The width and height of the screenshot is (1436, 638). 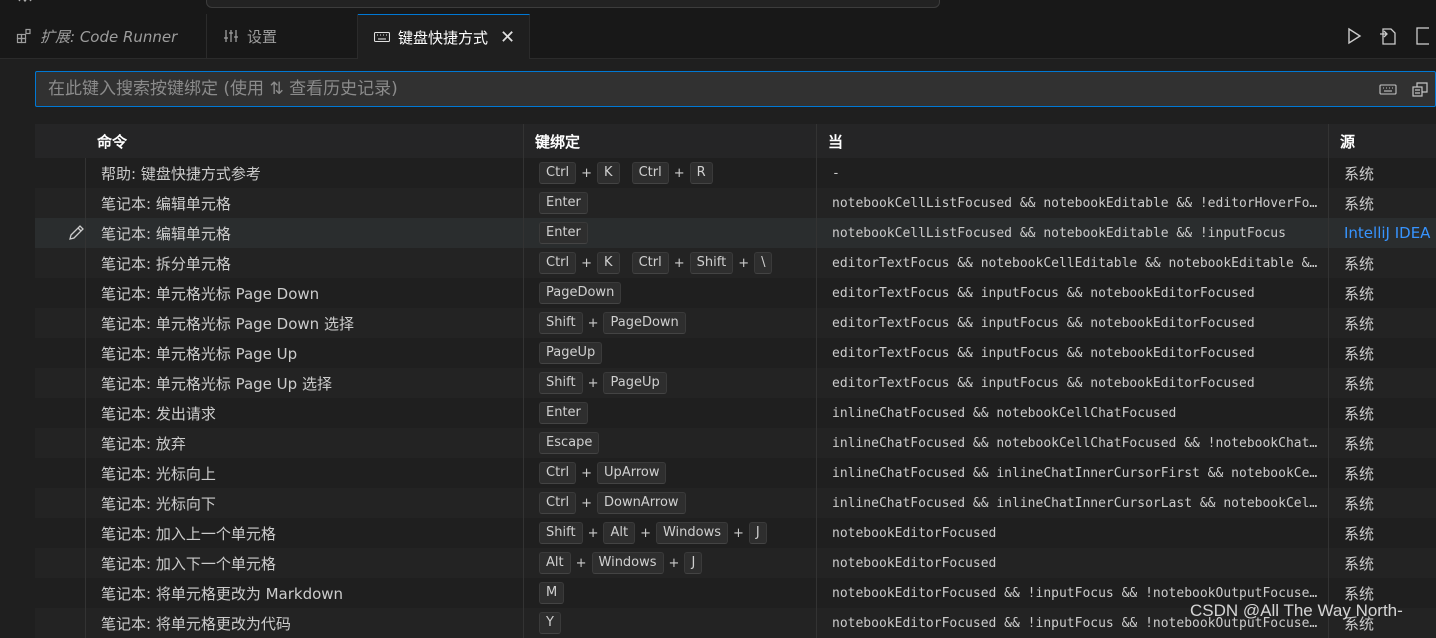 I want to click on tab-keyboard-shortcuts: 键盘快捷方式 ✕, so click(x=444, y=36).